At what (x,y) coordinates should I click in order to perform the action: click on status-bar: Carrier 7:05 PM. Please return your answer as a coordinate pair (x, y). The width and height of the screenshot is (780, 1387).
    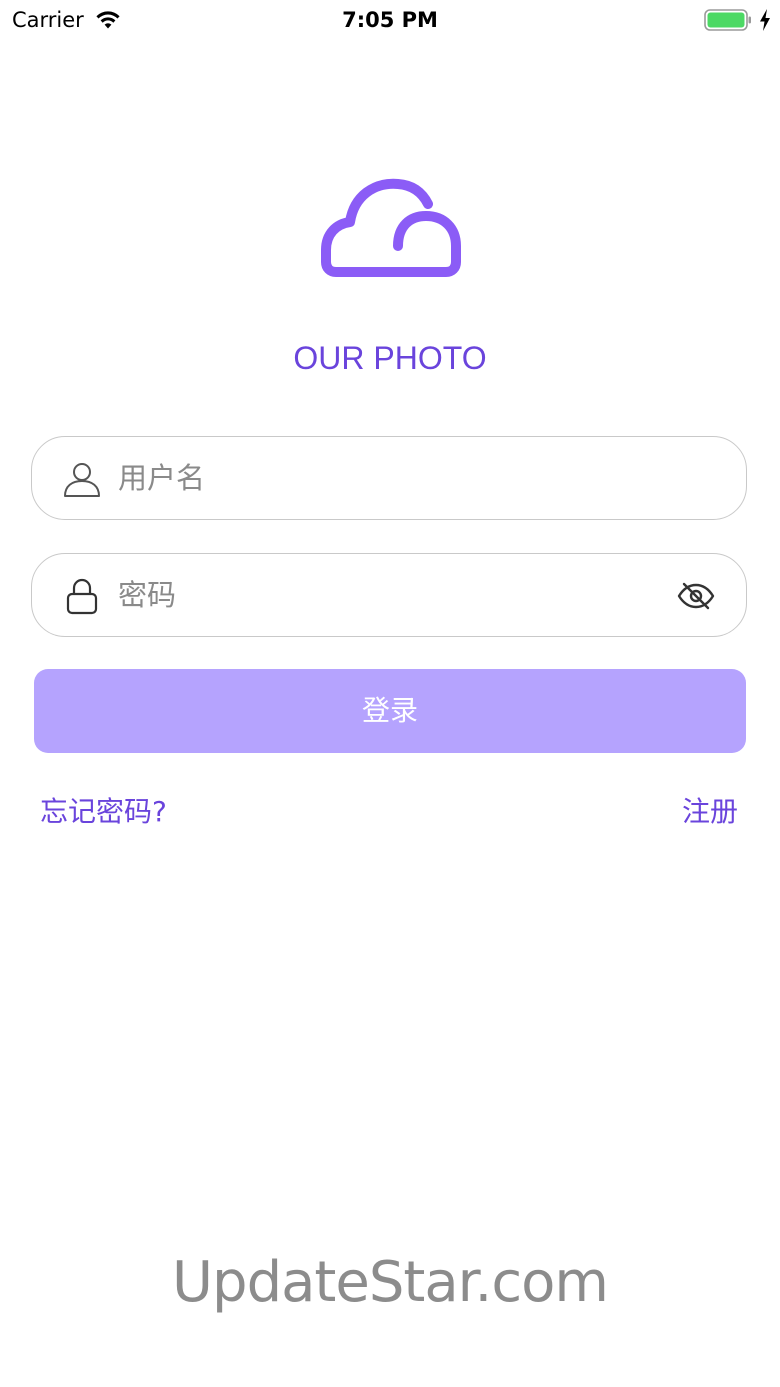
    Looking at the image, I should click on (390, 20).